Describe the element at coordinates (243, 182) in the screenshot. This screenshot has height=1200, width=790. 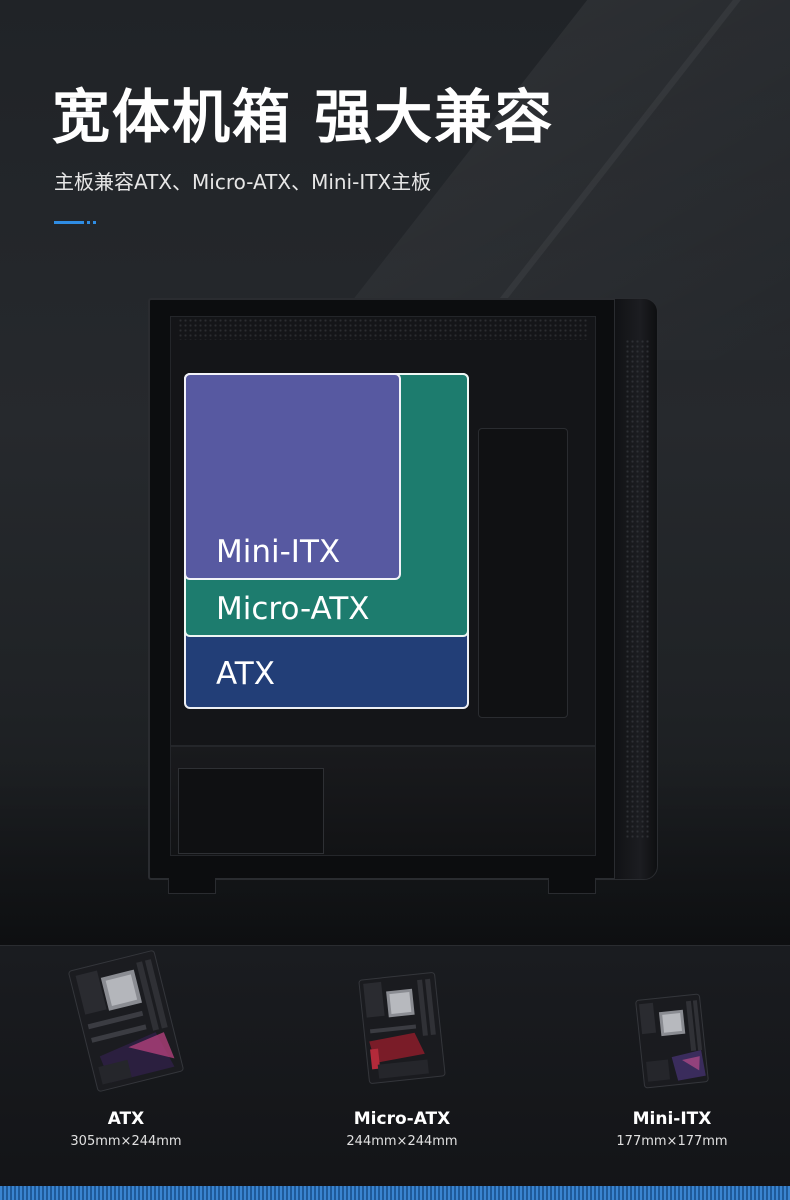
I see `page-subtitle: 主板兼容ATX、Micro-ATX、Mini-ITX主板` at that location.